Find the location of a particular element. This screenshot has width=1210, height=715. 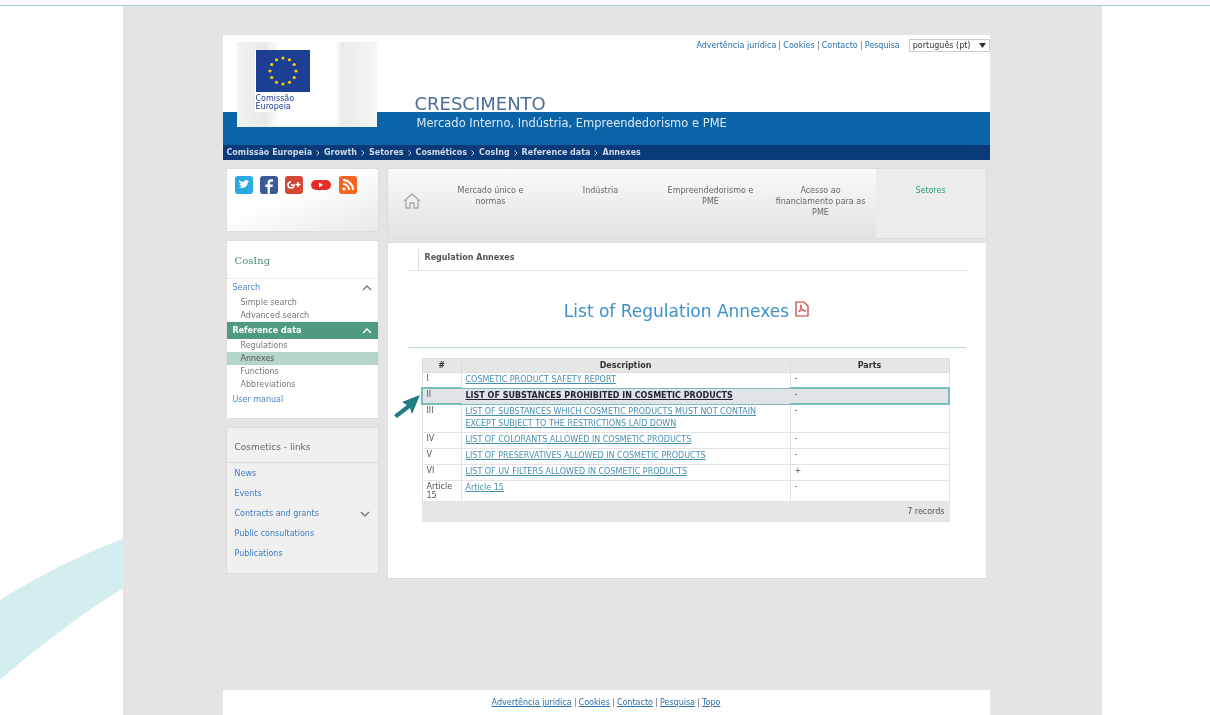

link: Topo is located at coordinates (711, 702).